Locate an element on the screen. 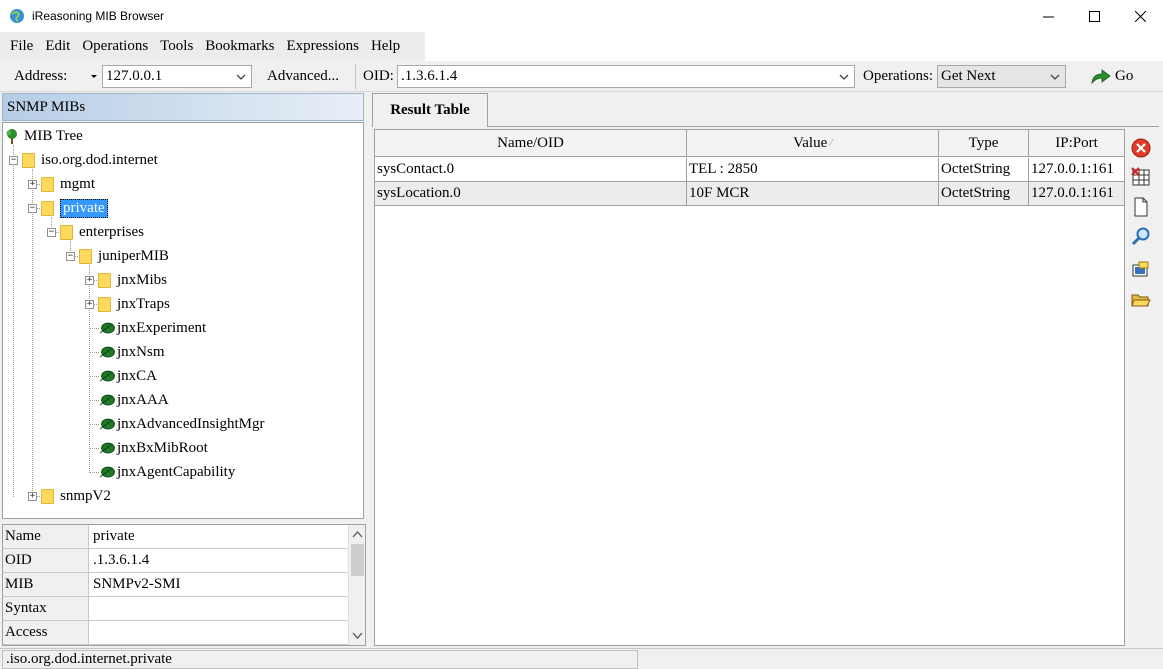 Image resolution: width=1163 pixels, height=669 pixels. tree-node-label-selected: private is located at coordinates (84, 208).